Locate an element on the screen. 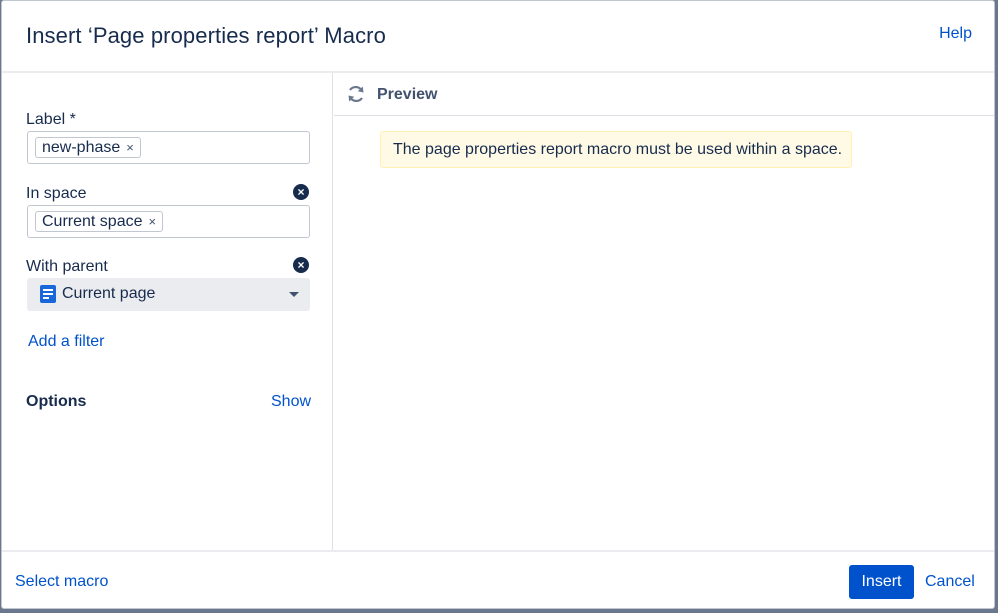 Image resolution: width=998 pixels, height=613 pixels. label-field-label: Label * is located at coordinates (51, 119).